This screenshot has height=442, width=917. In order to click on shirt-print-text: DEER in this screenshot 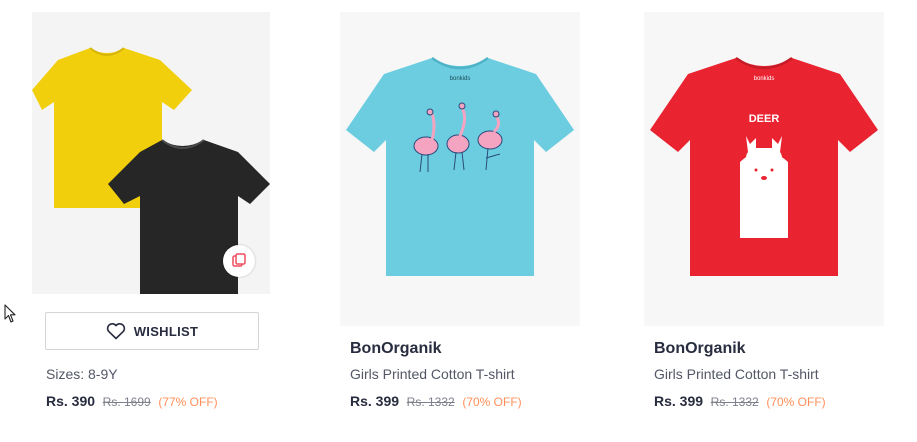, I will do `click(764, 119)`.